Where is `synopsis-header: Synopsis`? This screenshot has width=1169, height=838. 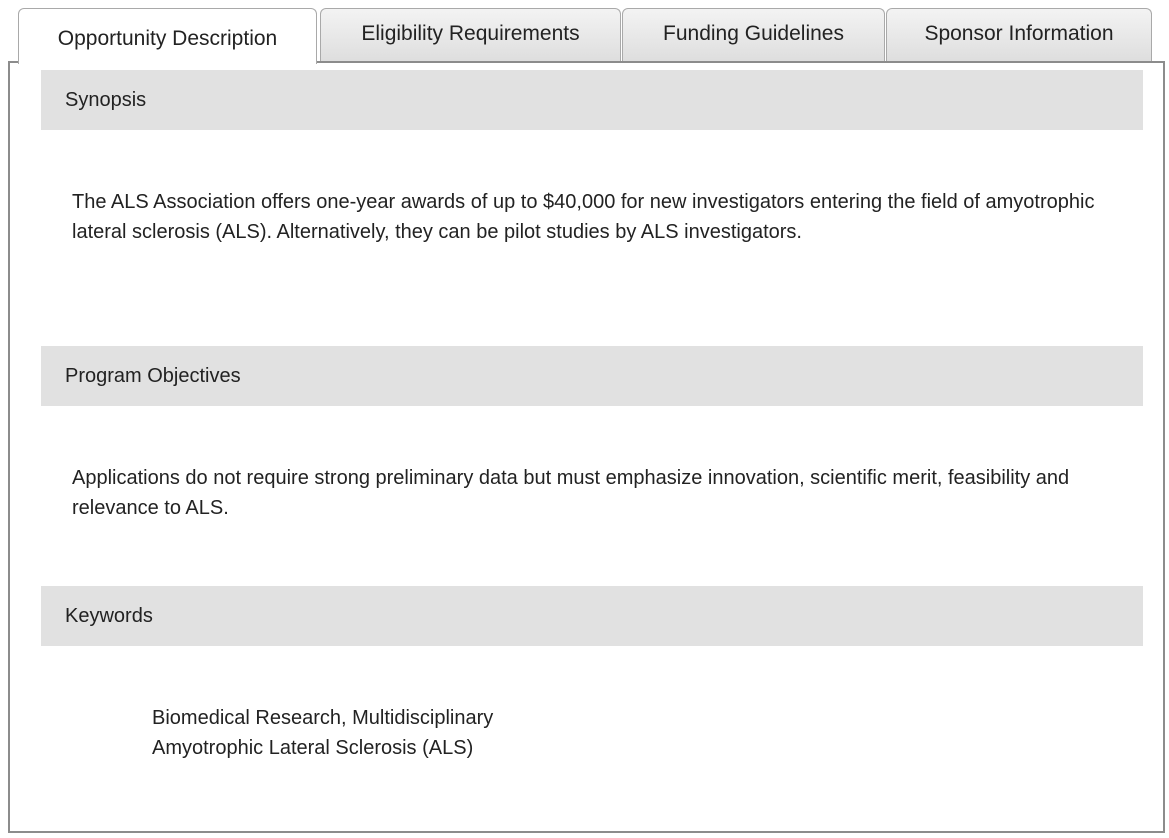
synopsis-header: Synopsis is located at coordinates (592, 100).